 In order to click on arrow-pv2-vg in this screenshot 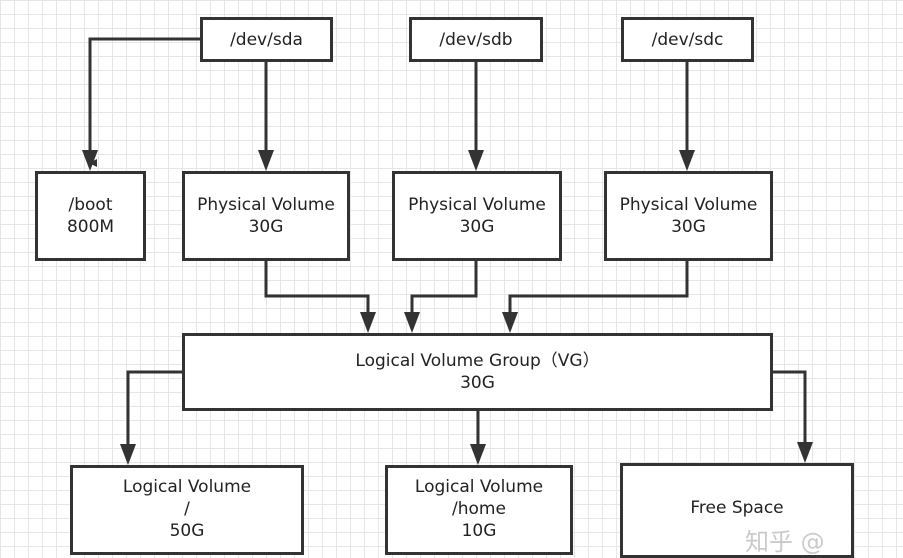, I will do `click(444, 292)`.